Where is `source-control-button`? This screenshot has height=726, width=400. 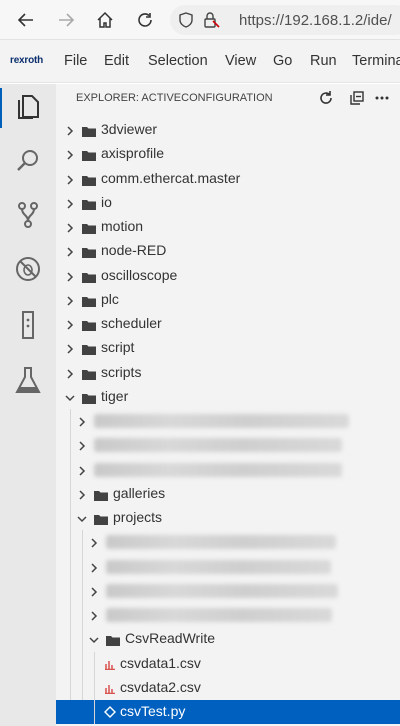
source-control-button is located at coordinates (28, 215).